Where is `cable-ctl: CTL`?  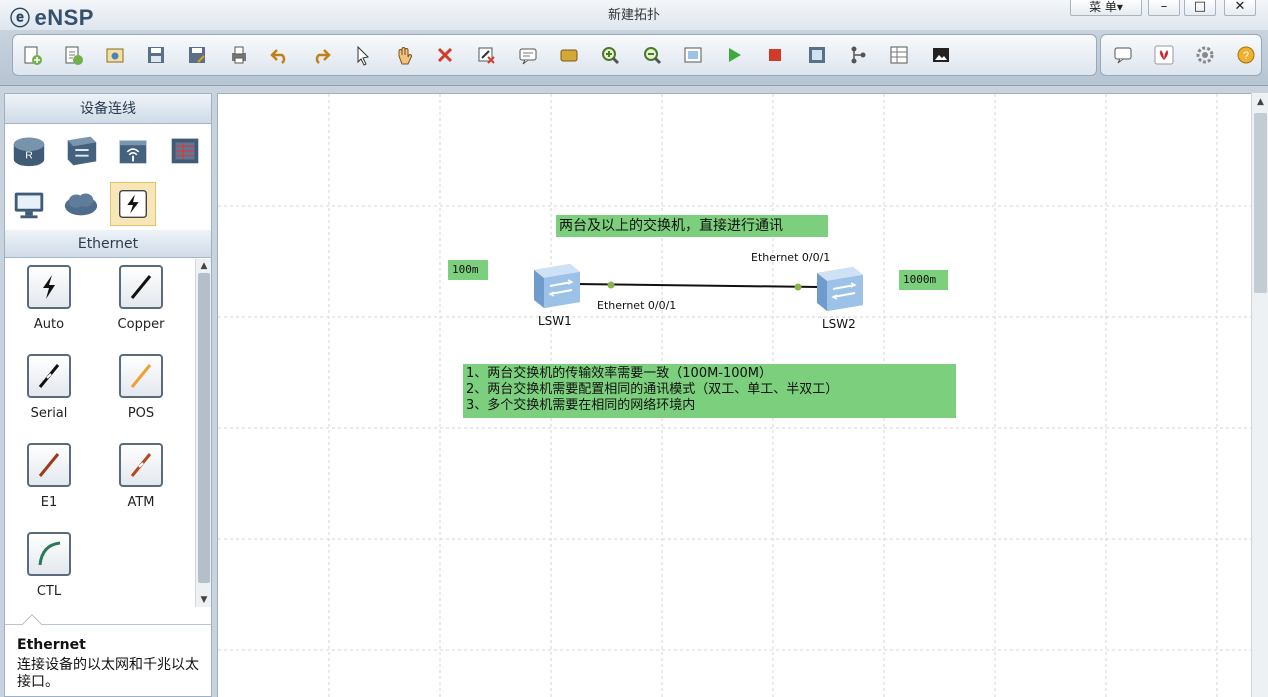
cable-ctl: CTL is located at coordinates (49, 565).